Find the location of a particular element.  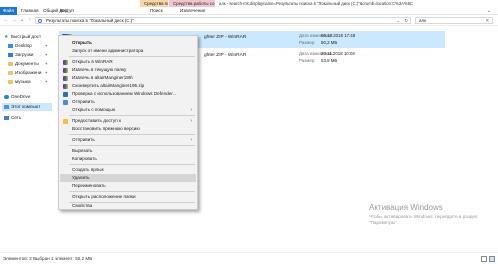

nav-item-music: музыка ✦ is located at coordinates (29, 82).